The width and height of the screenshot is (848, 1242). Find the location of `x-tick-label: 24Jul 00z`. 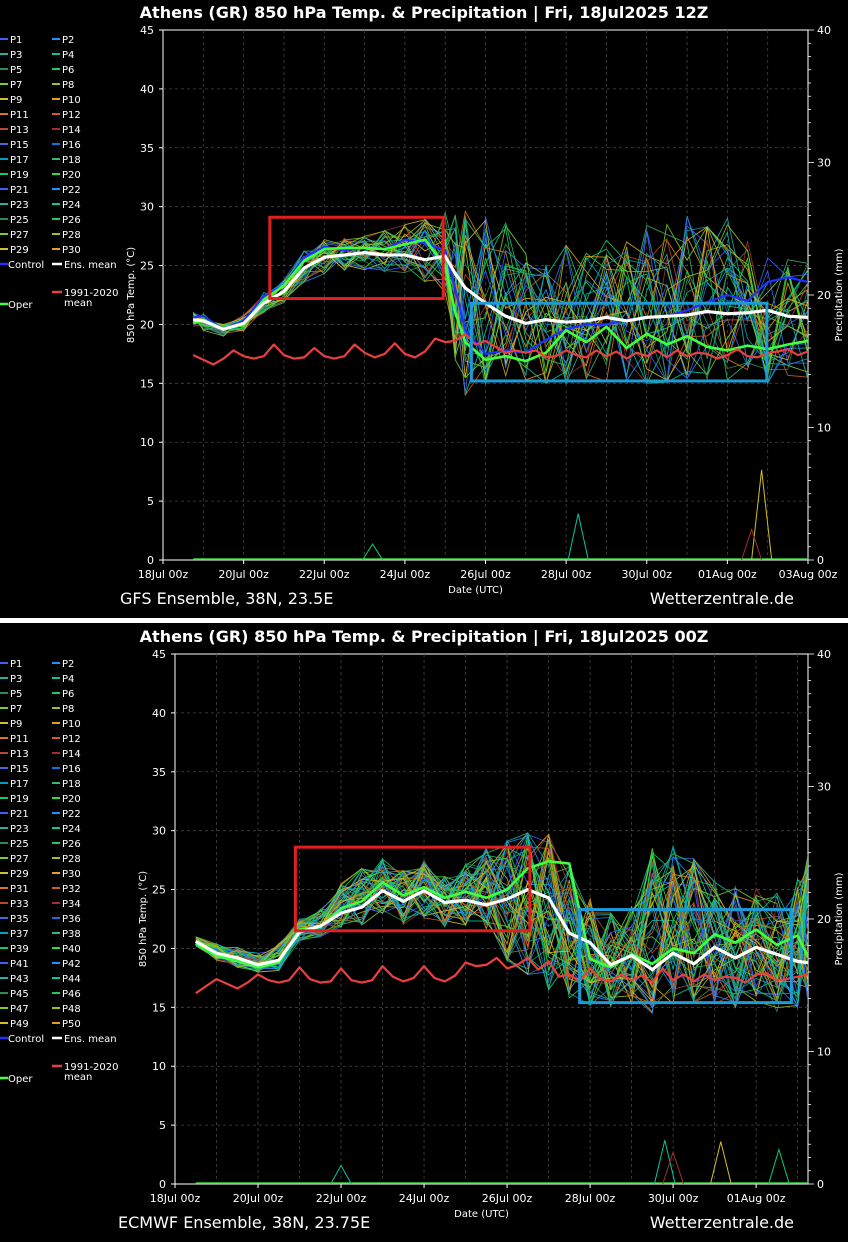

x-tick-label: 24Jul 00z is located at coordinates (424, 1198).